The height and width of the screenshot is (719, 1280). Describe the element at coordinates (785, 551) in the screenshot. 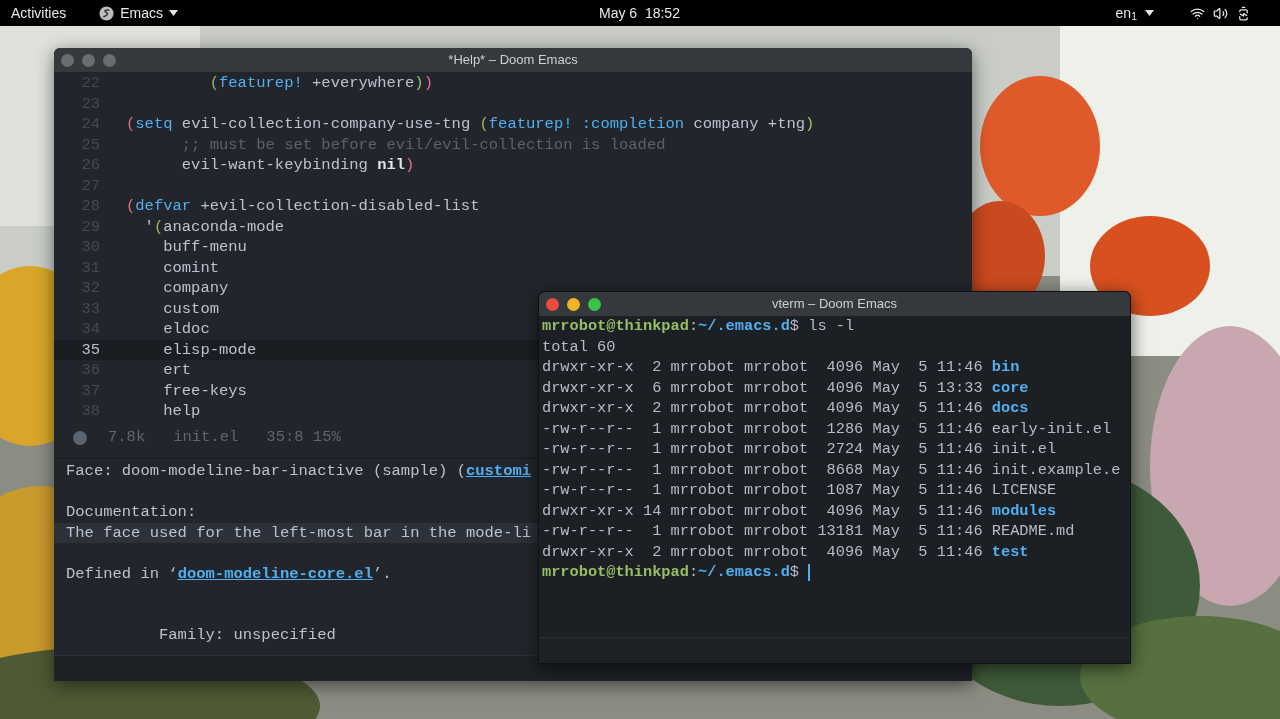

I see `terminal-line: drwxr-xr-x 2 mrrobot mrrobot 4096 May 5 11:46 test` at that location.